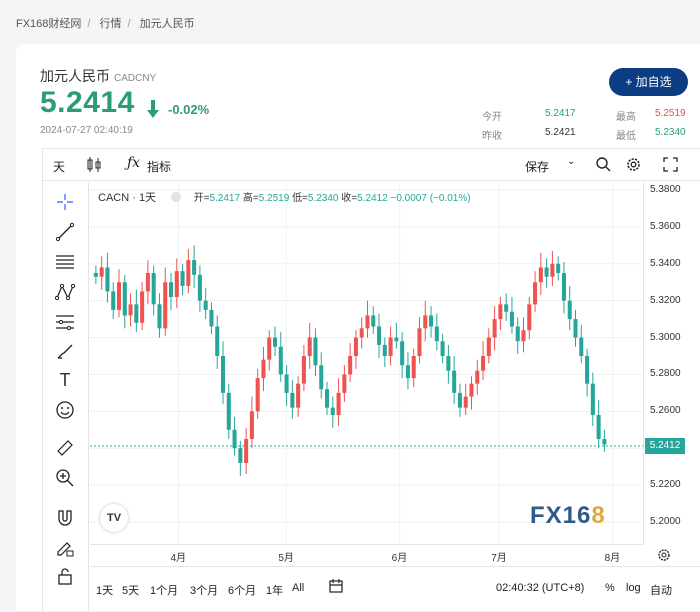  Describe the element at coordinates (65, 262) in the screenshot. I see `fib-lines-icon` at that location.